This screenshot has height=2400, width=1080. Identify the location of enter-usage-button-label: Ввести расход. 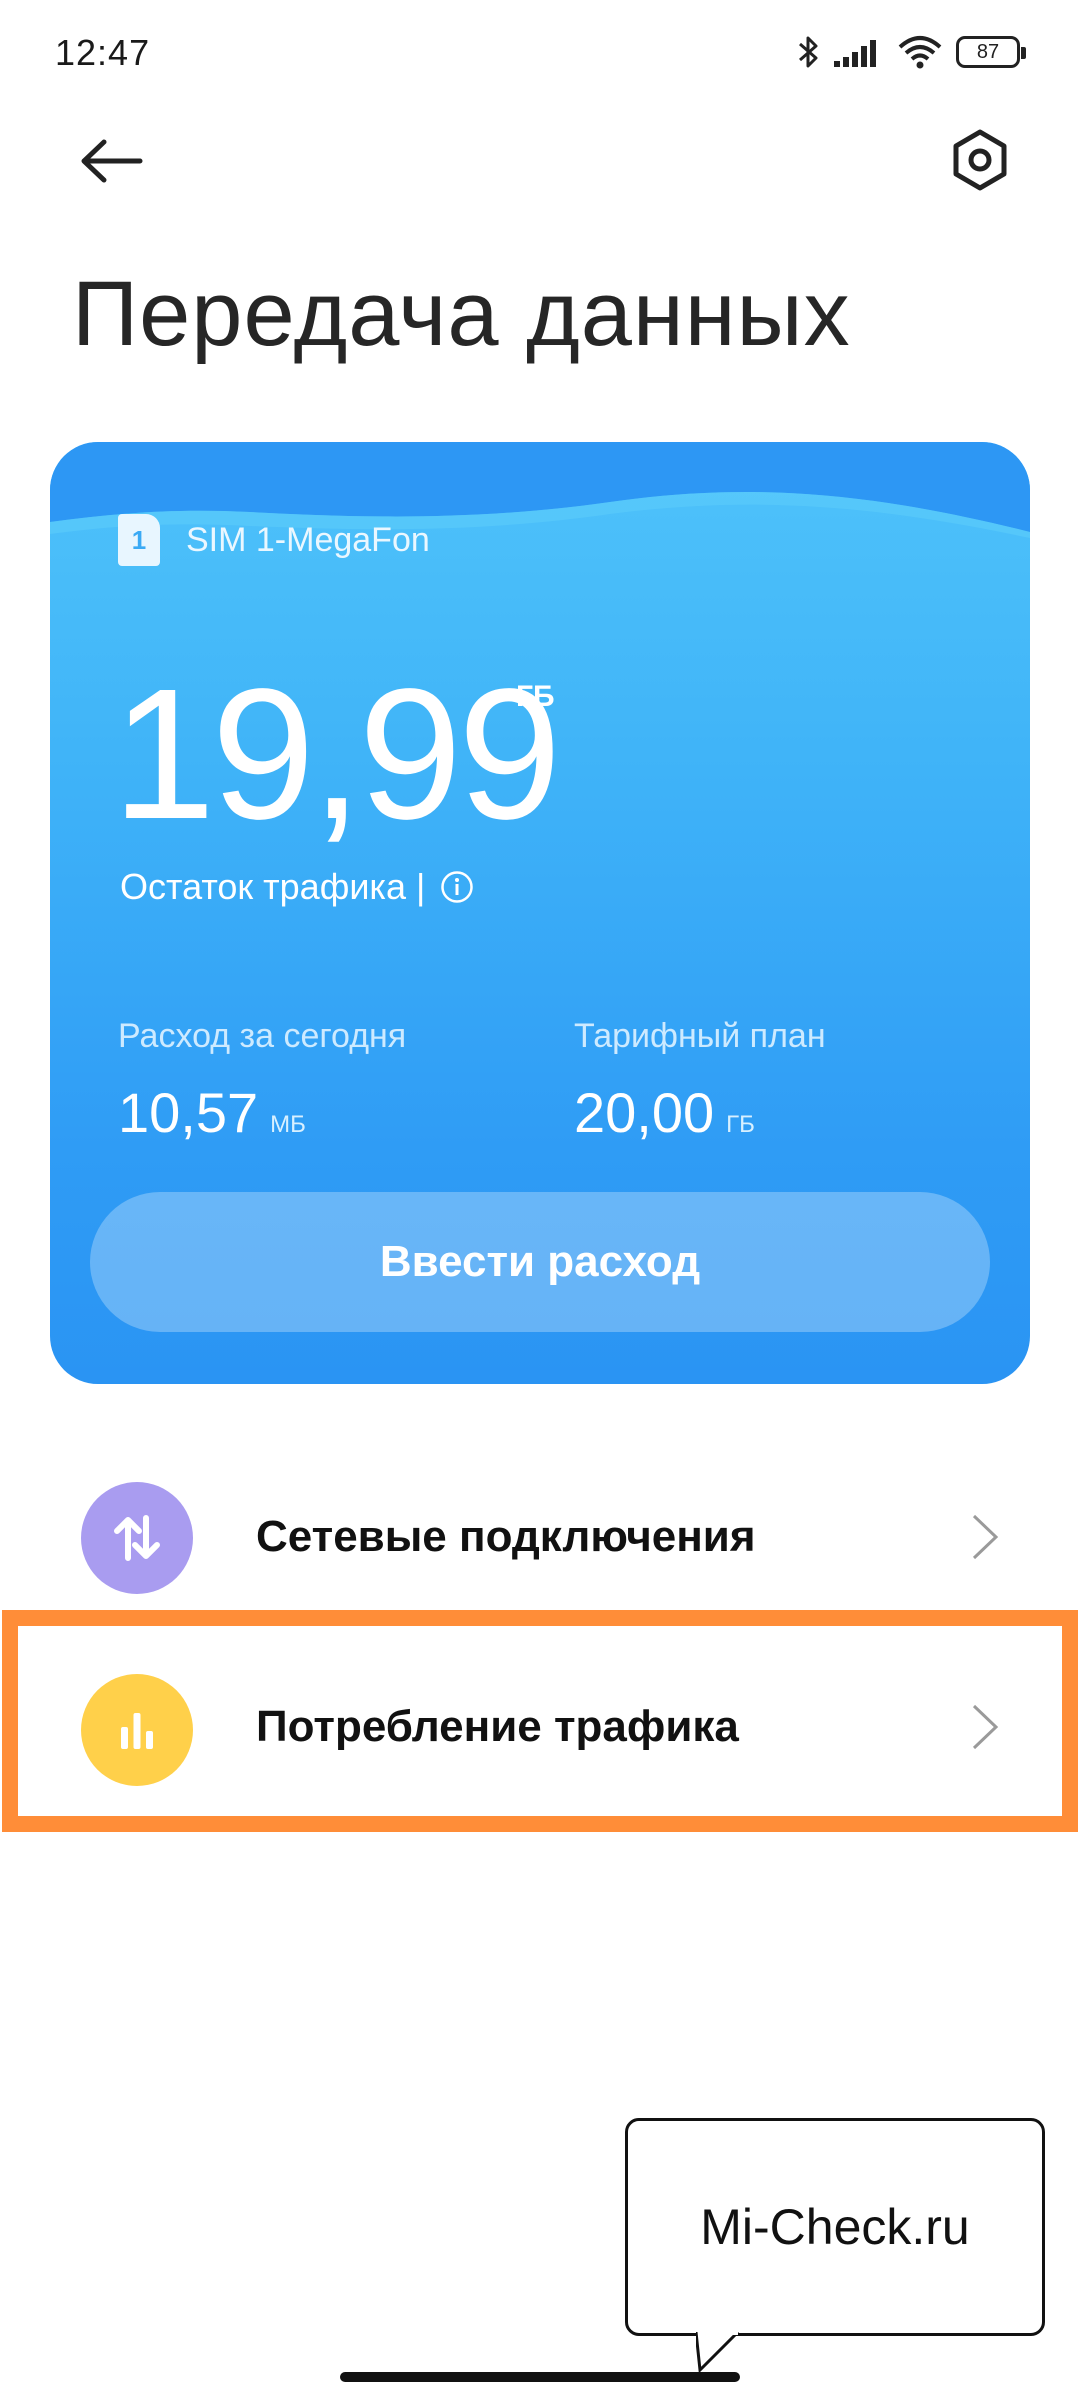
(540, 1261).